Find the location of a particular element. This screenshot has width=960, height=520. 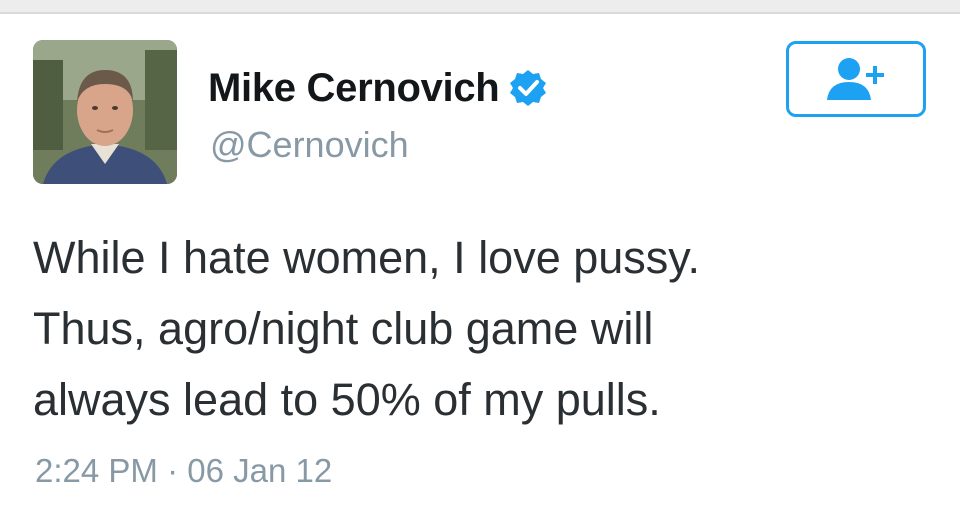

follow-button is located at coordinates (856, 79).